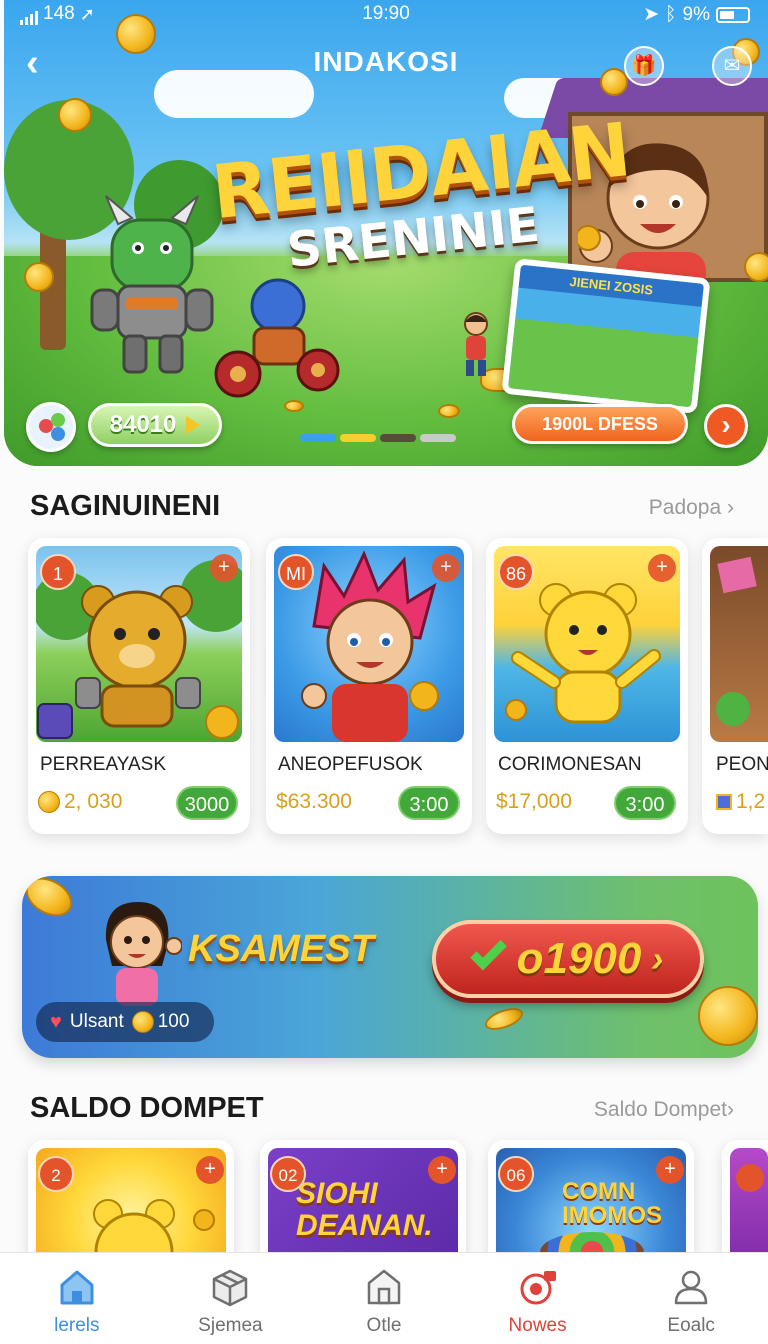  What do you see at coordinates (644, 66) in the screenshot?
I see `gift-icon: 🎁` at bounding box center [644, 66].